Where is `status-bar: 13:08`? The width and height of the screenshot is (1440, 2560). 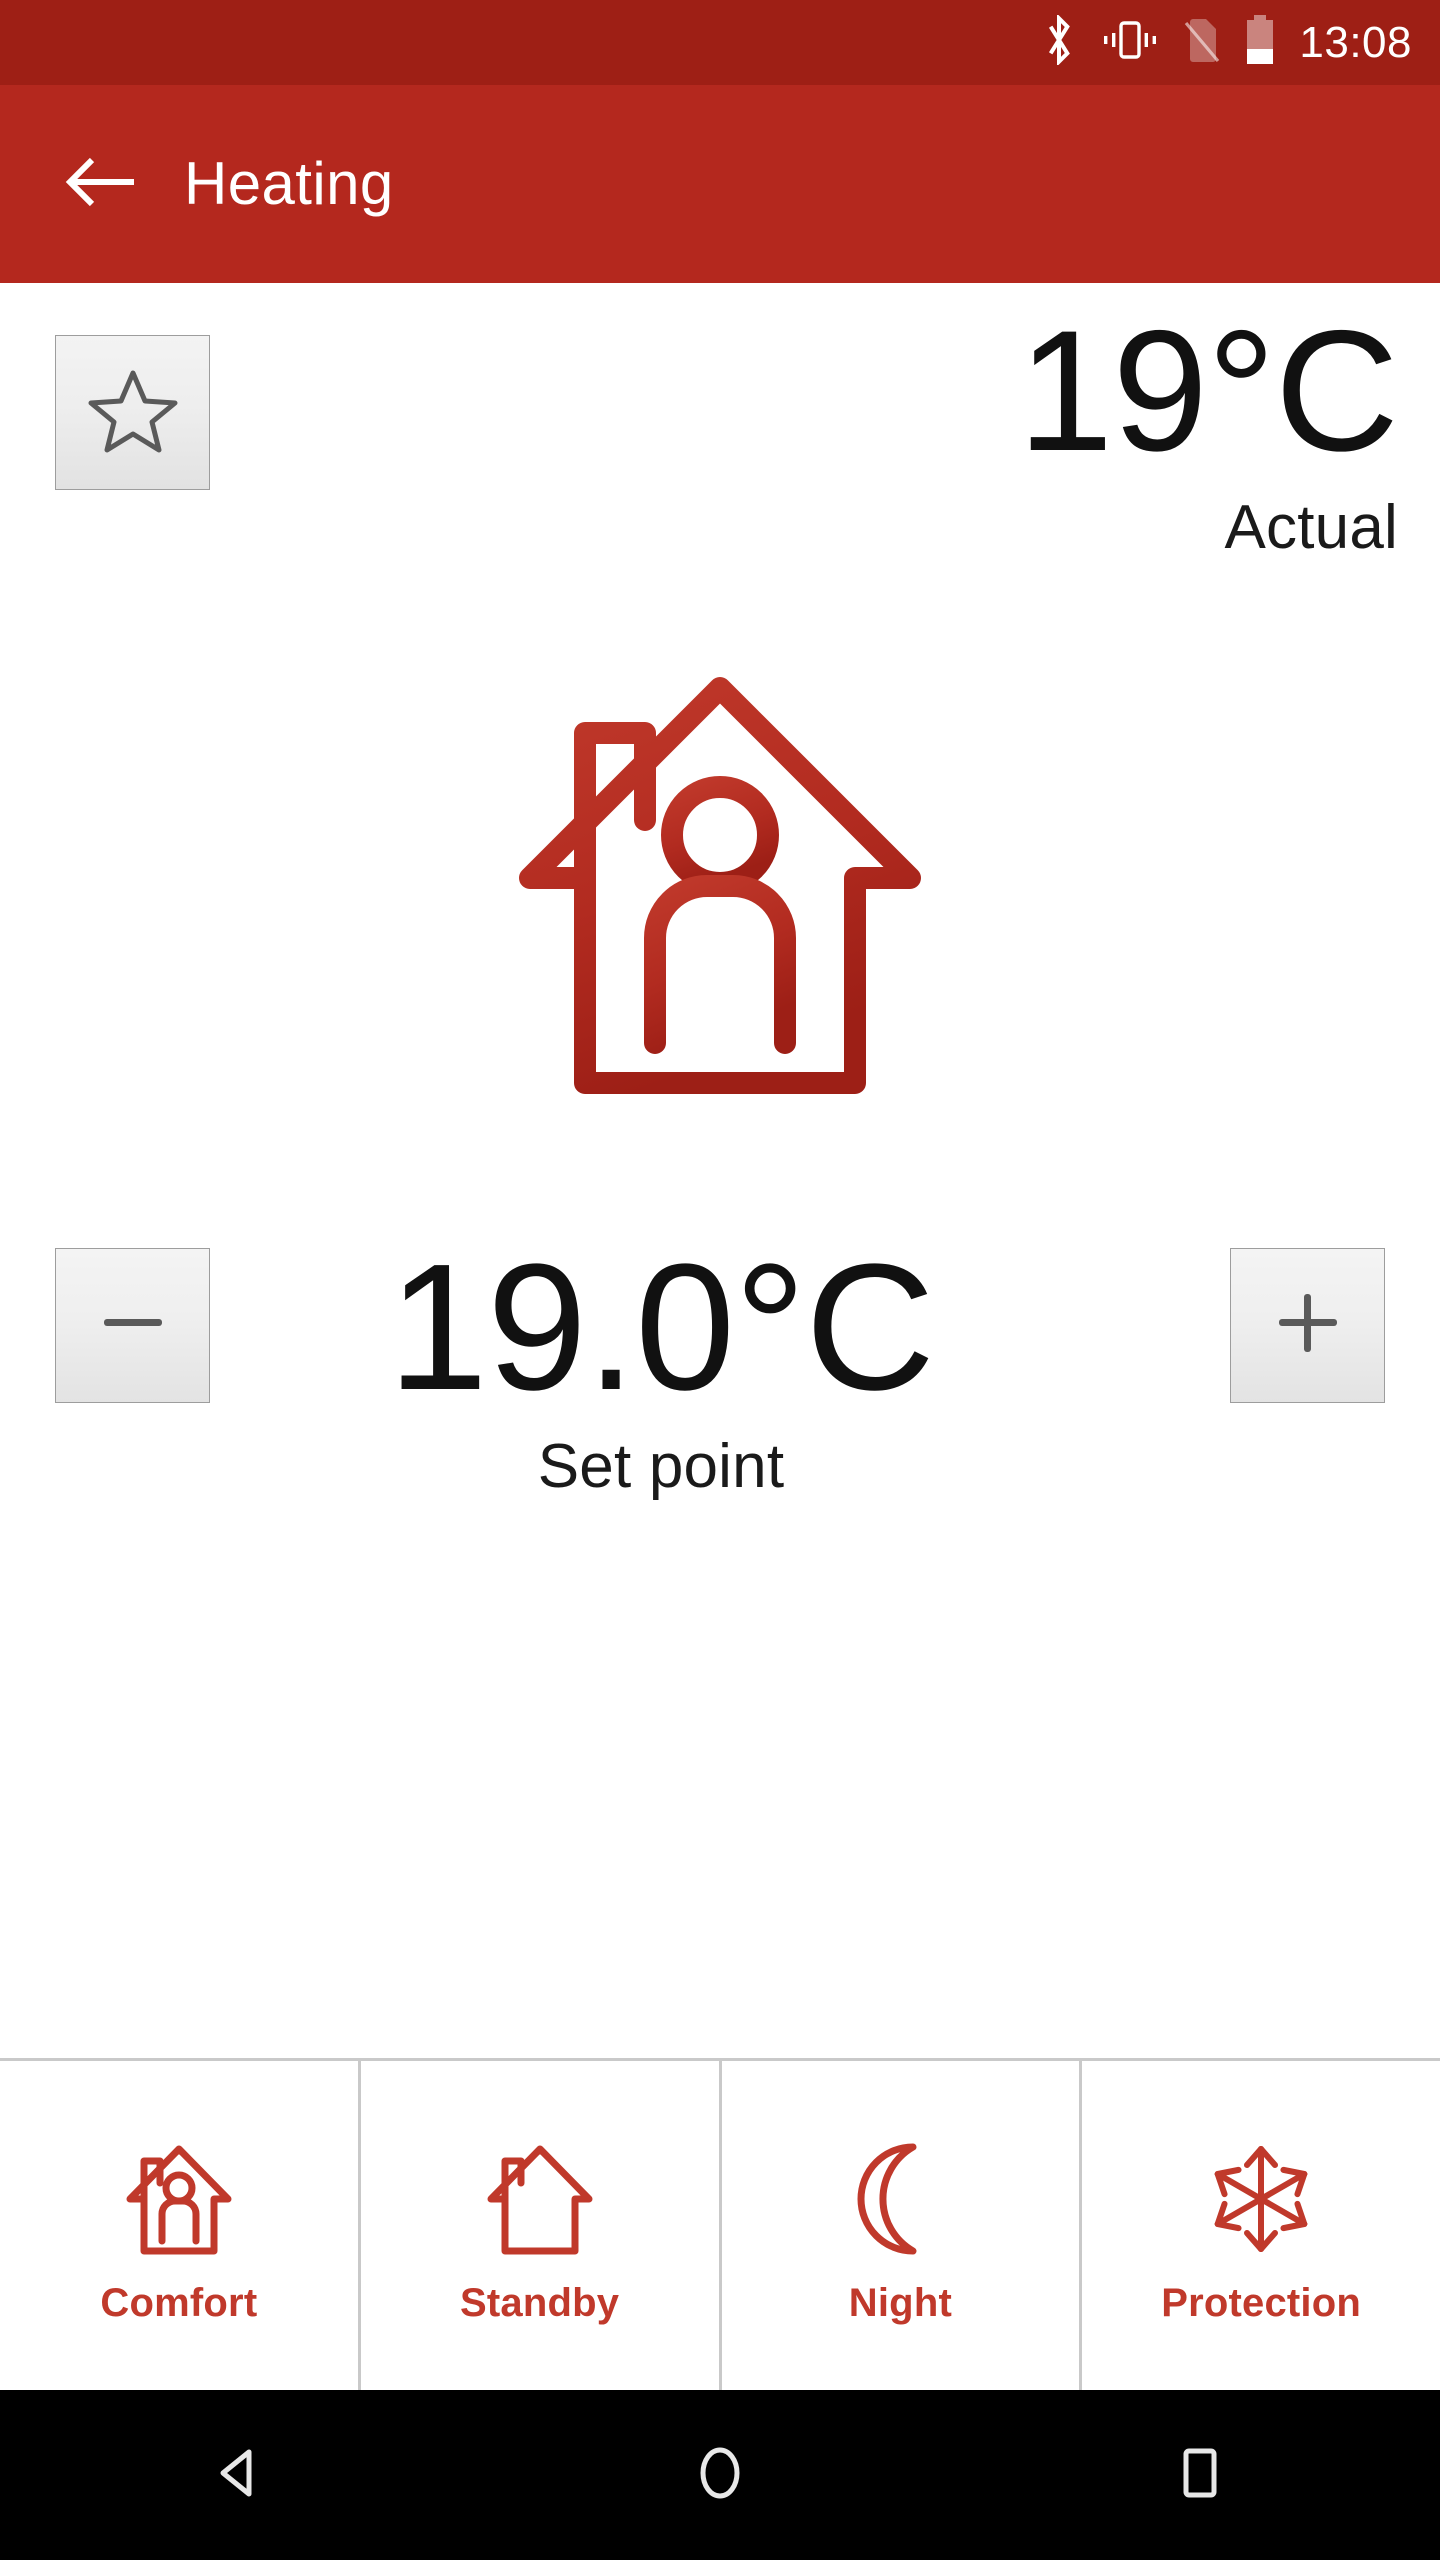 status-bar: 13:08 is located at coordinates (720, 42).